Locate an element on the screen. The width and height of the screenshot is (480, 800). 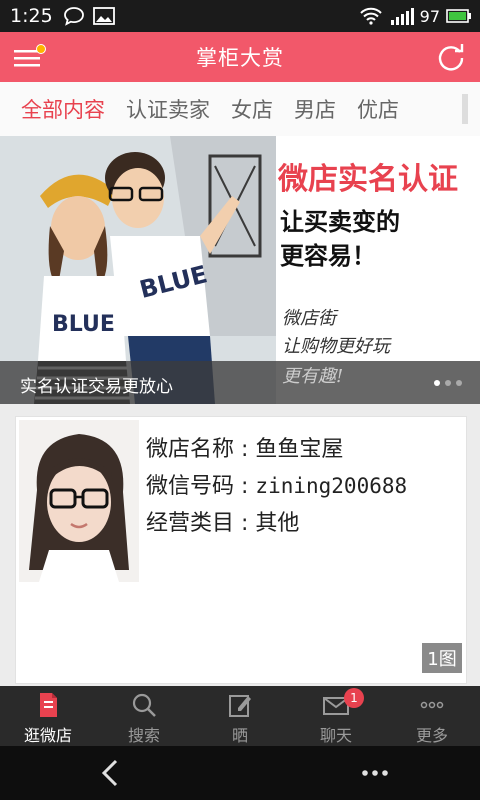
menu-icon is located at coordinates (30, 55).